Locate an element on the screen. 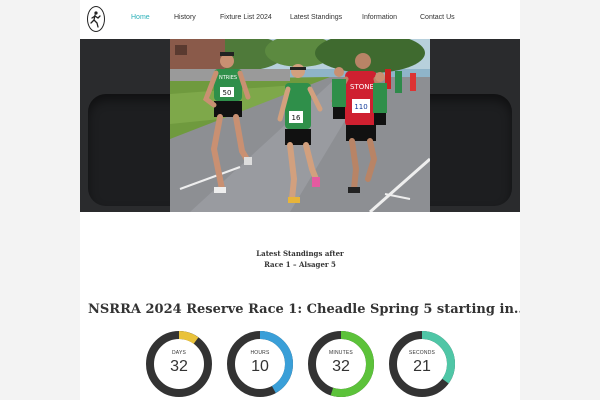 The height and width of the screenshot is (400, 600). days-value: 32 is located at coordinates (179, 366).